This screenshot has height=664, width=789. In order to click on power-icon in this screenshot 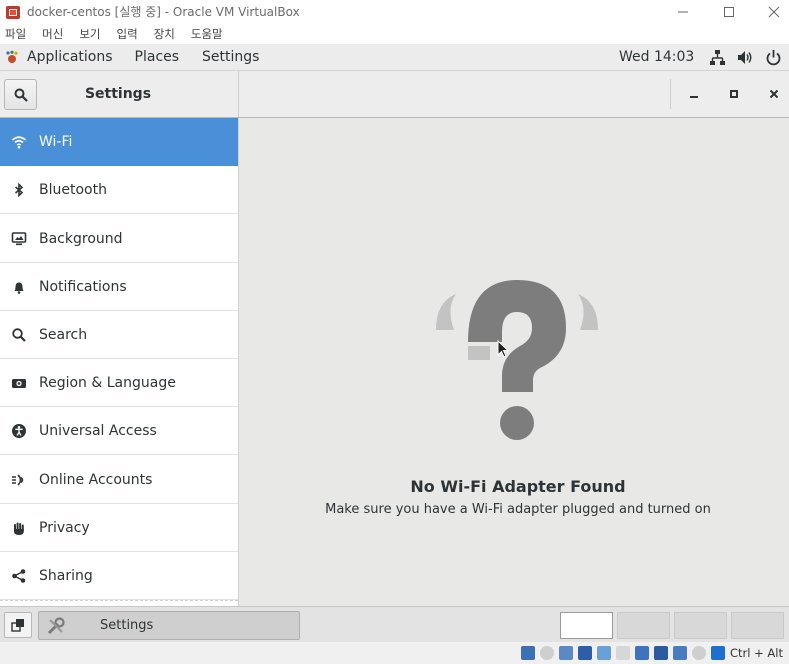, I will do `click(773, 57)`.